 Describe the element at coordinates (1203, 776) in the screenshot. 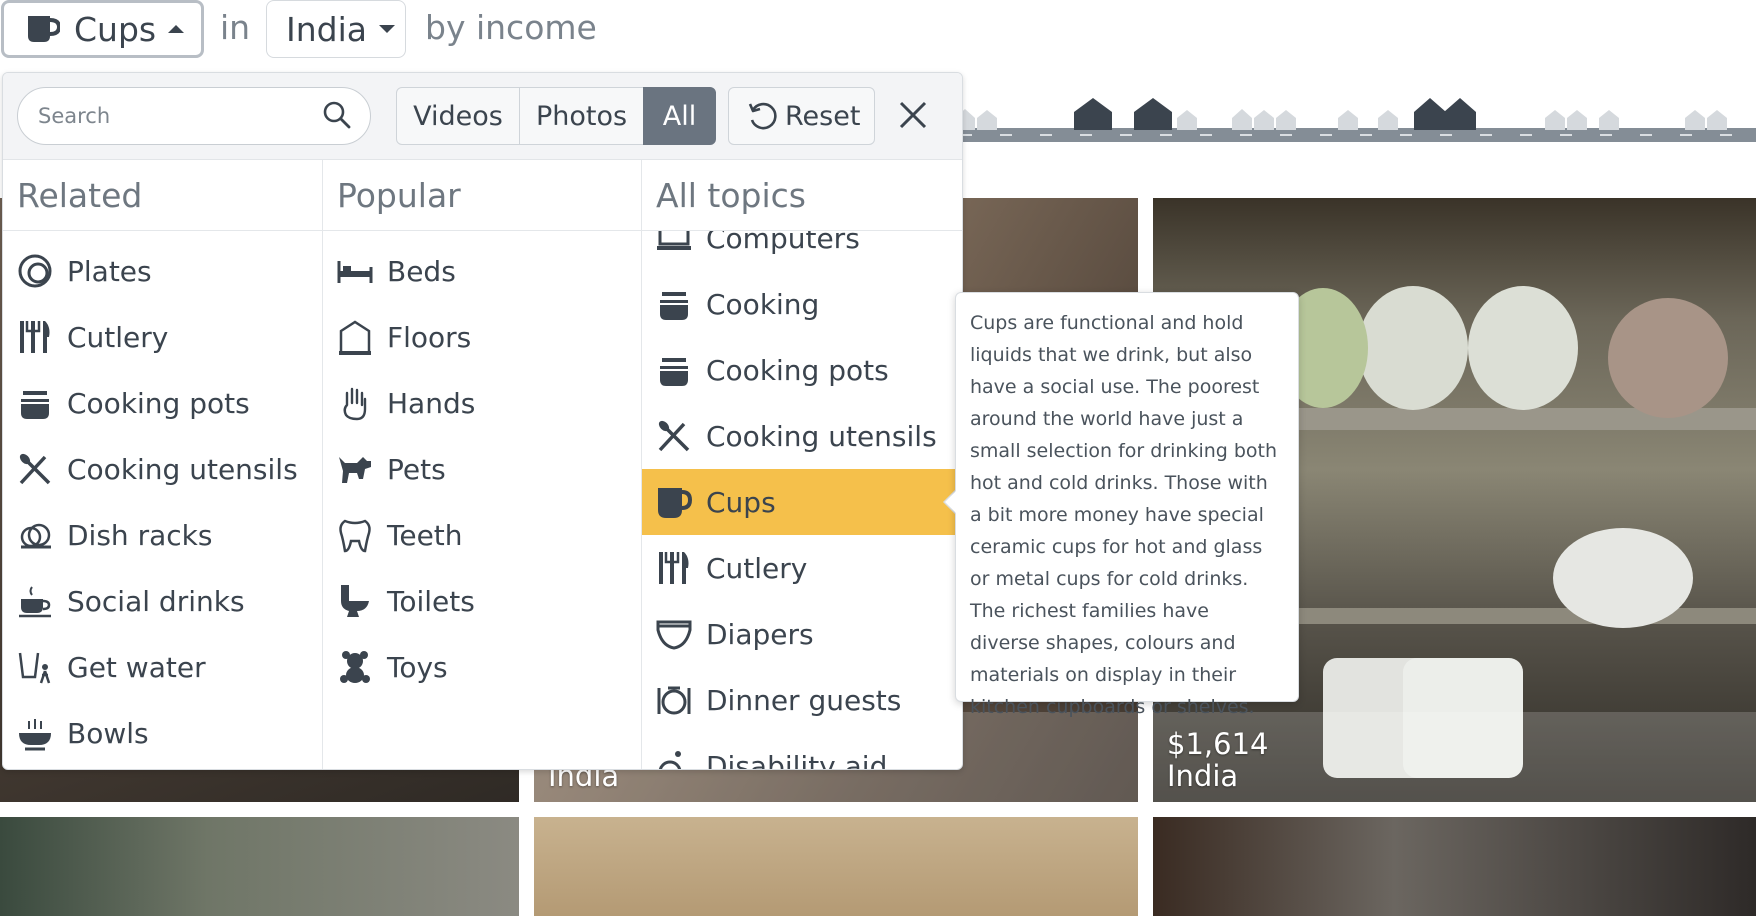

I see `photo-country-label: India` at that location.